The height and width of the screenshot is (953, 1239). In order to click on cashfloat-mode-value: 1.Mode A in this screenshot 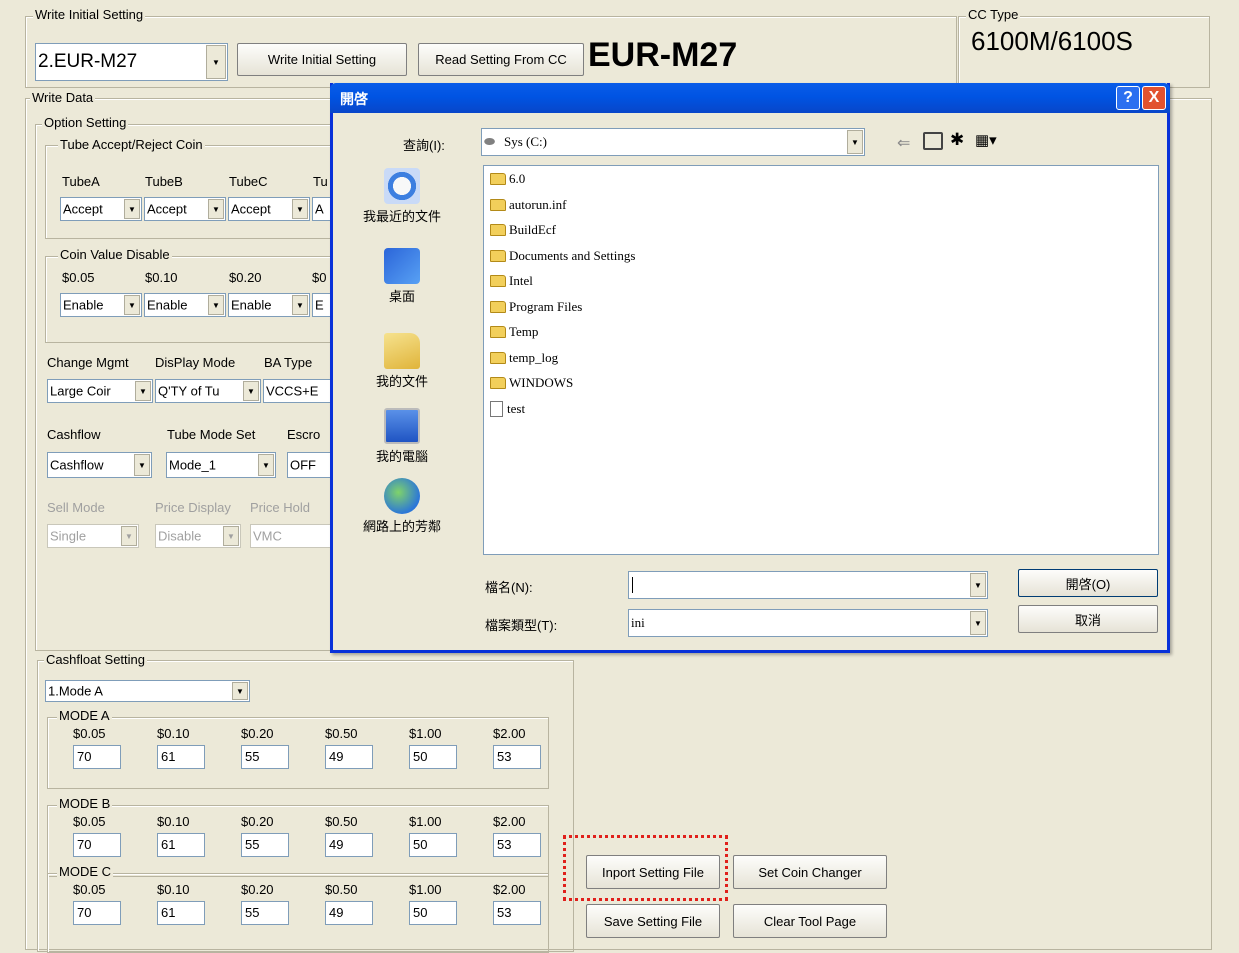, I will do `click(75, 691)`.